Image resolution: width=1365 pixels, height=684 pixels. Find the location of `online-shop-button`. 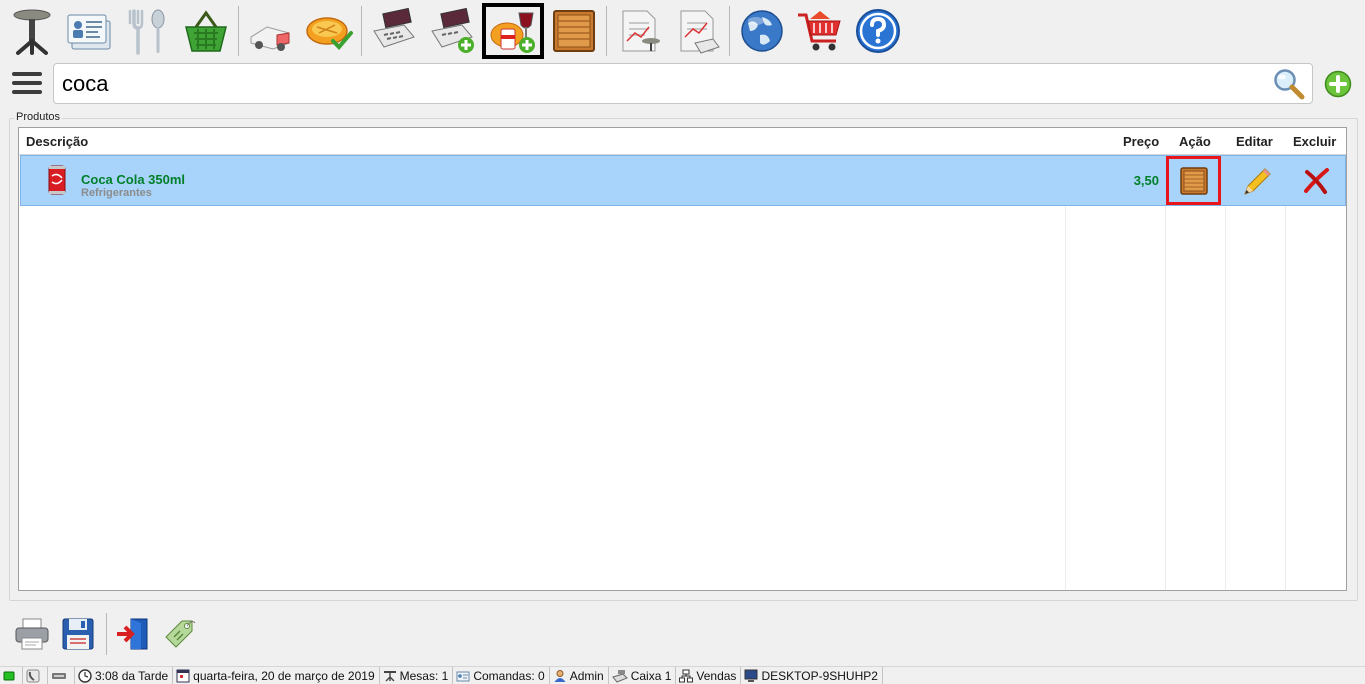

online-shop-button is located at coordinates (820, 31).